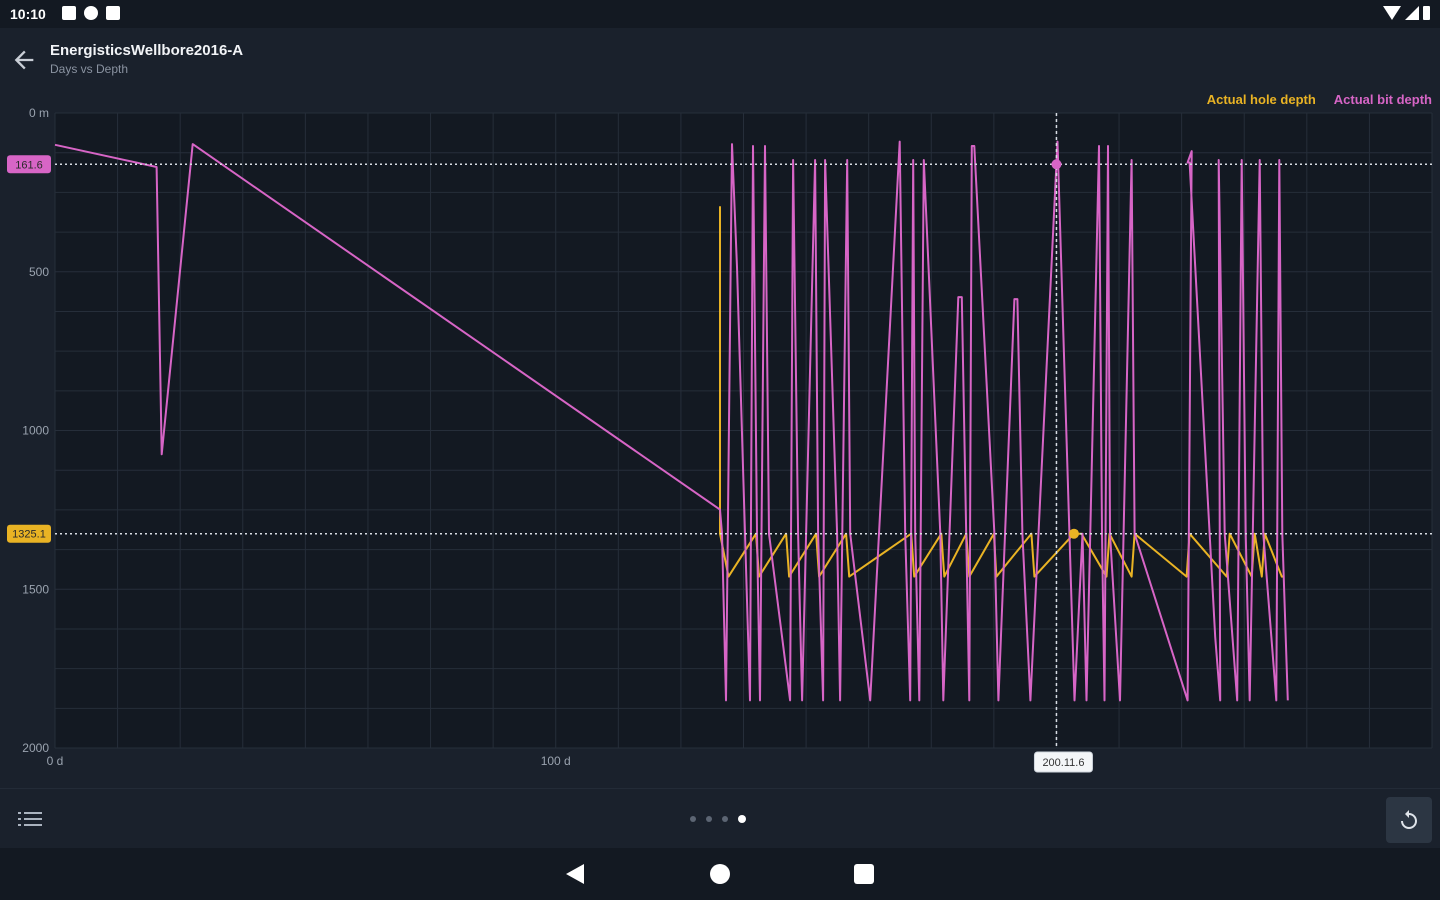  What do you see at coordinates (89, 69) in the screenshot?
I see `page-subtitle: Days vs Depth` at bounding box center [89, 69].